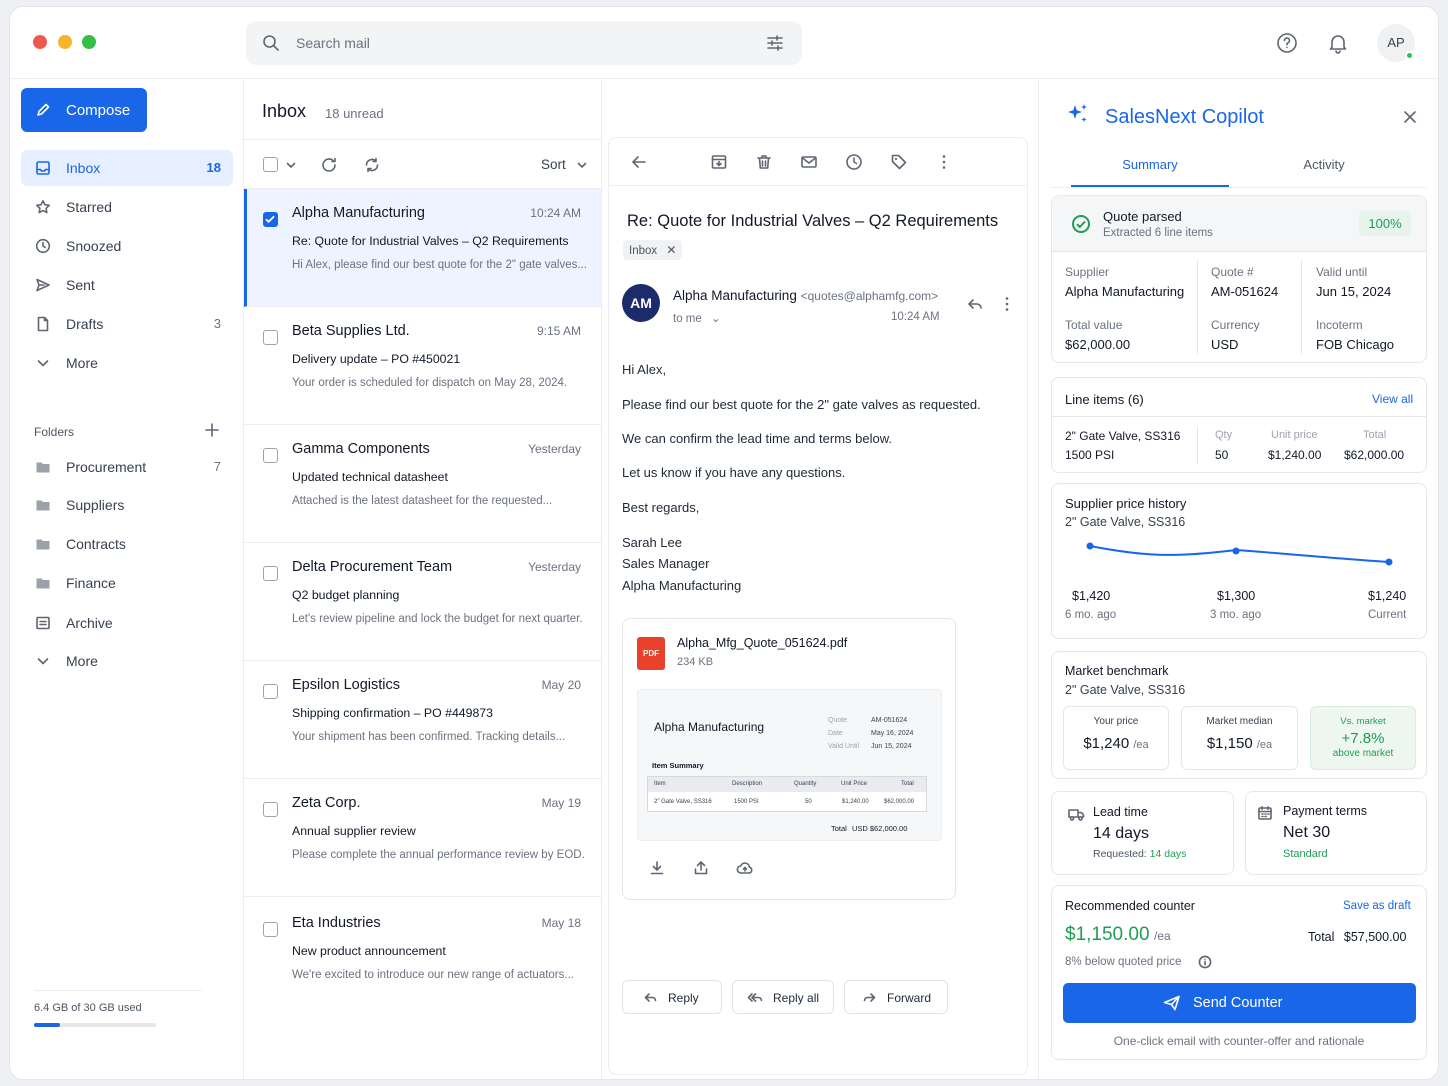  What do you see at coordinates (719, 162) in the screenshot?
I see `archive-icon` at bounding box center [719, 162].